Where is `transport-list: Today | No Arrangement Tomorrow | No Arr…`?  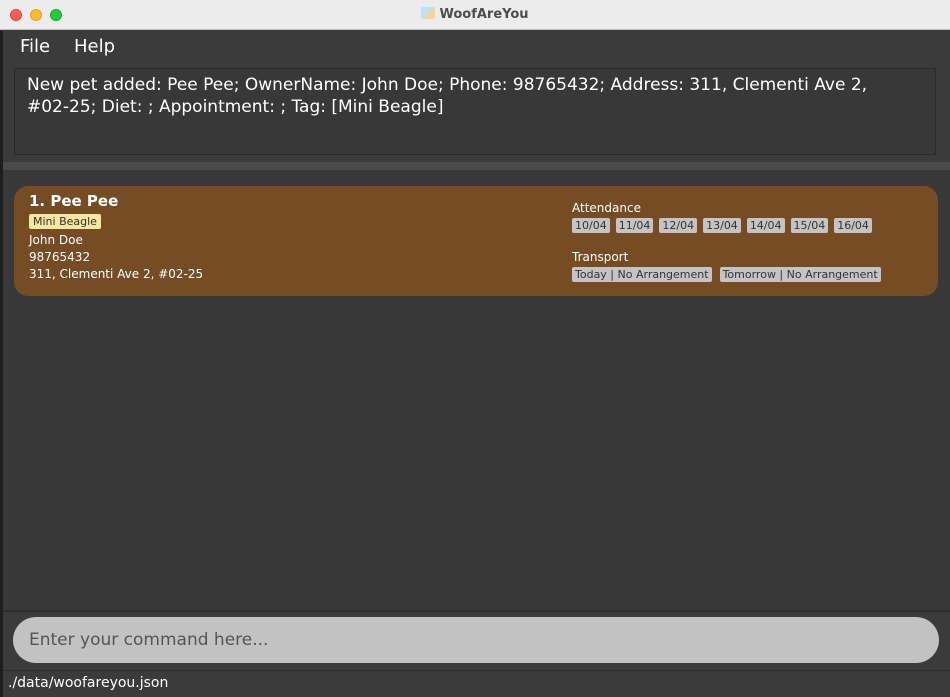
transport-list: Today | No Arrangement Tomorrow | No Arr… is located at coordinates (726, 274).